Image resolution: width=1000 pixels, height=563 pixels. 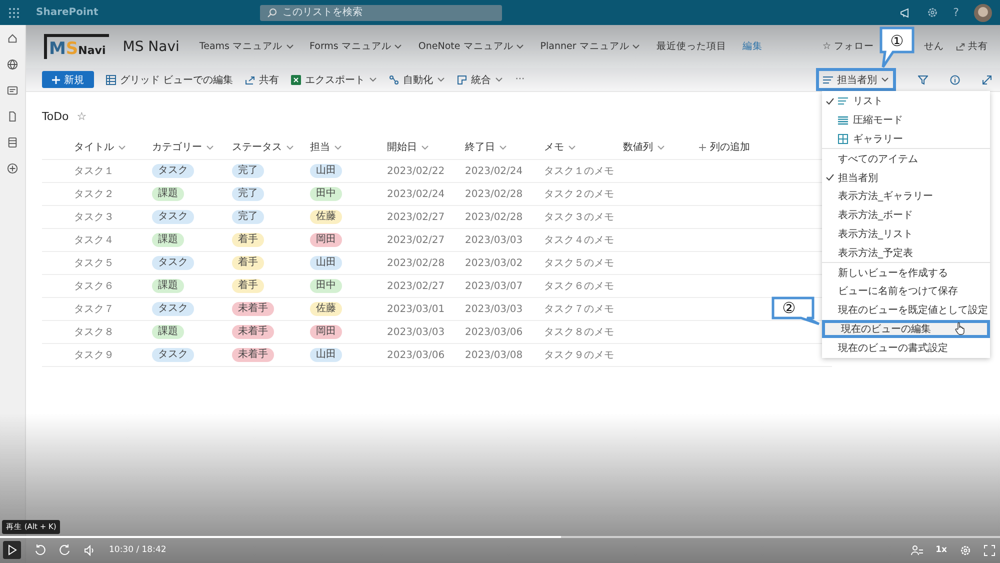 What do you see at coordinates (471, 46) in the screenshot?
I see `nav-menu: OneNote マニュアル` at bounding box center [471, 46].